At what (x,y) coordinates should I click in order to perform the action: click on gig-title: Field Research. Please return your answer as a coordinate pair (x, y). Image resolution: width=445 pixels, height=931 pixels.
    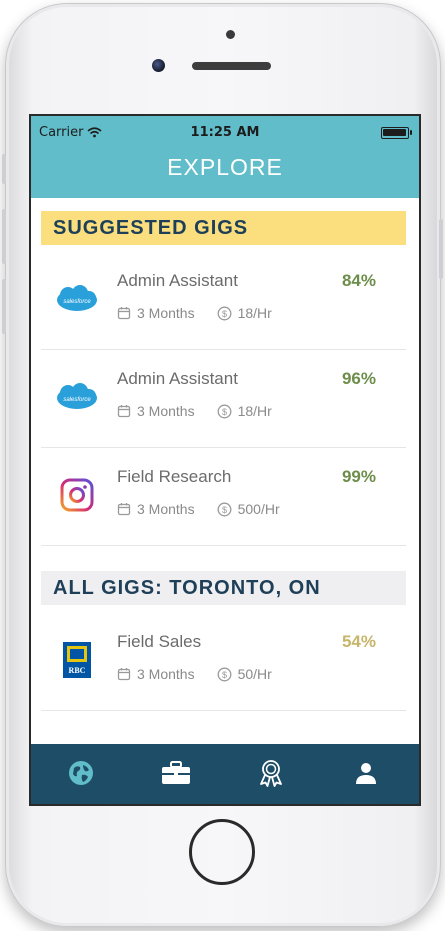
    Looking at the image, I should click on (174, 476).